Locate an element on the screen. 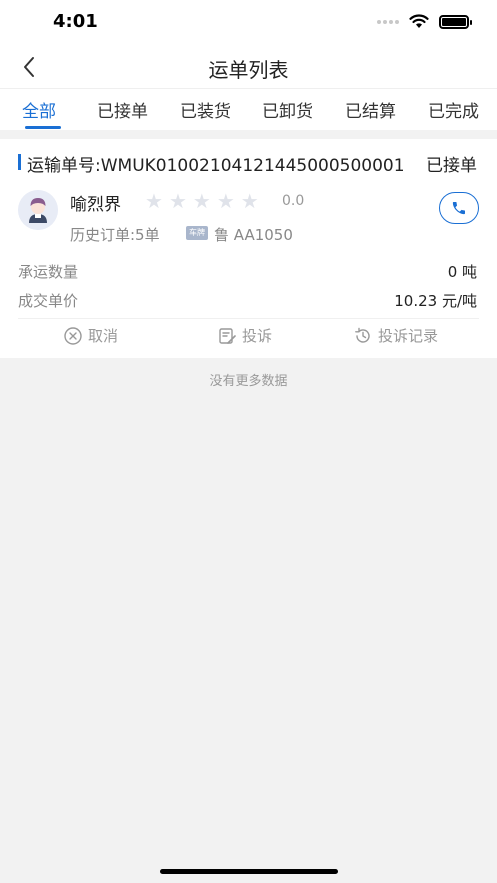 Image resolution: width=497 pixels, height=883 pixels. waybill-number: 运输单号:WMUK01002104121445000500001 is located at coordinates (216, 166).